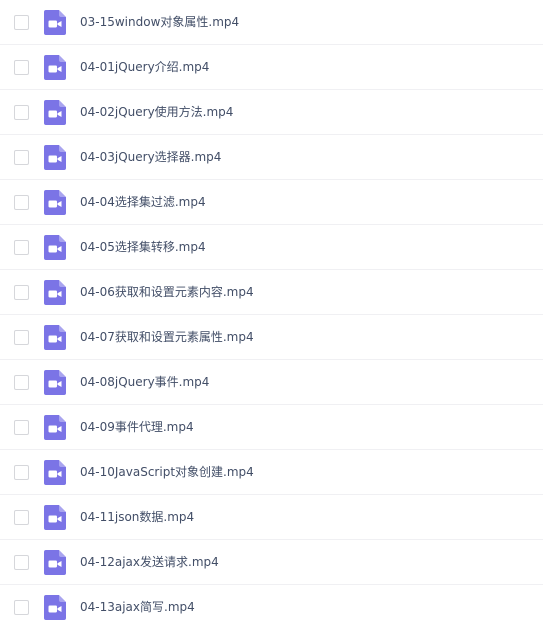  I want to click on file-row: 04-07获取和设置元素属性.mp4, so click(271, 337).